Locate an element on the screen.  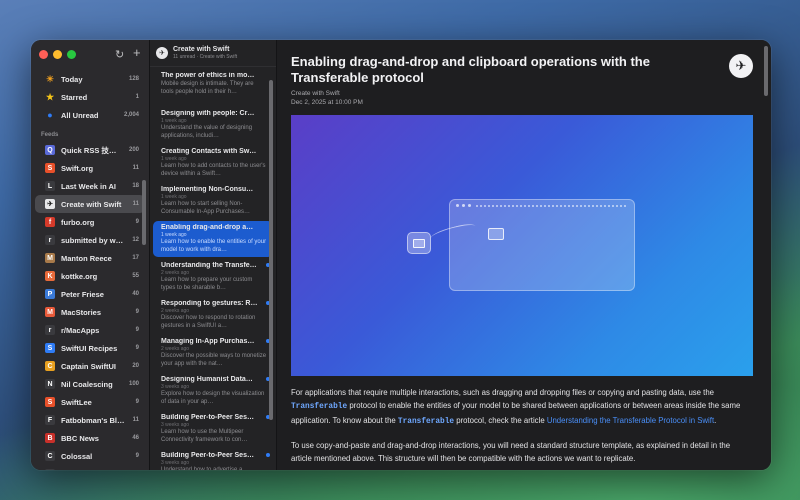
article-feed-name: Create with Swift is located at coordinates (315, 93).